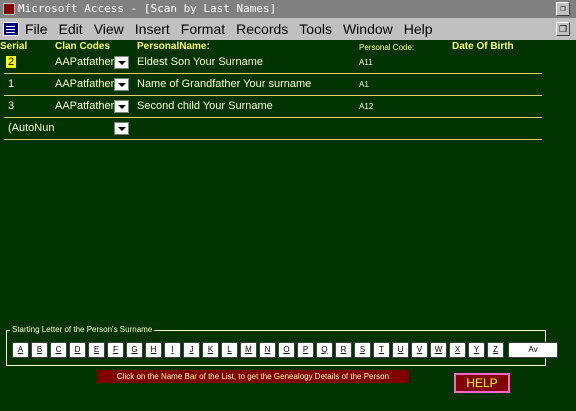  Describe the element at coordinates (324, 350) in the screenshot. I see `letter-button-q: Q` at that location.